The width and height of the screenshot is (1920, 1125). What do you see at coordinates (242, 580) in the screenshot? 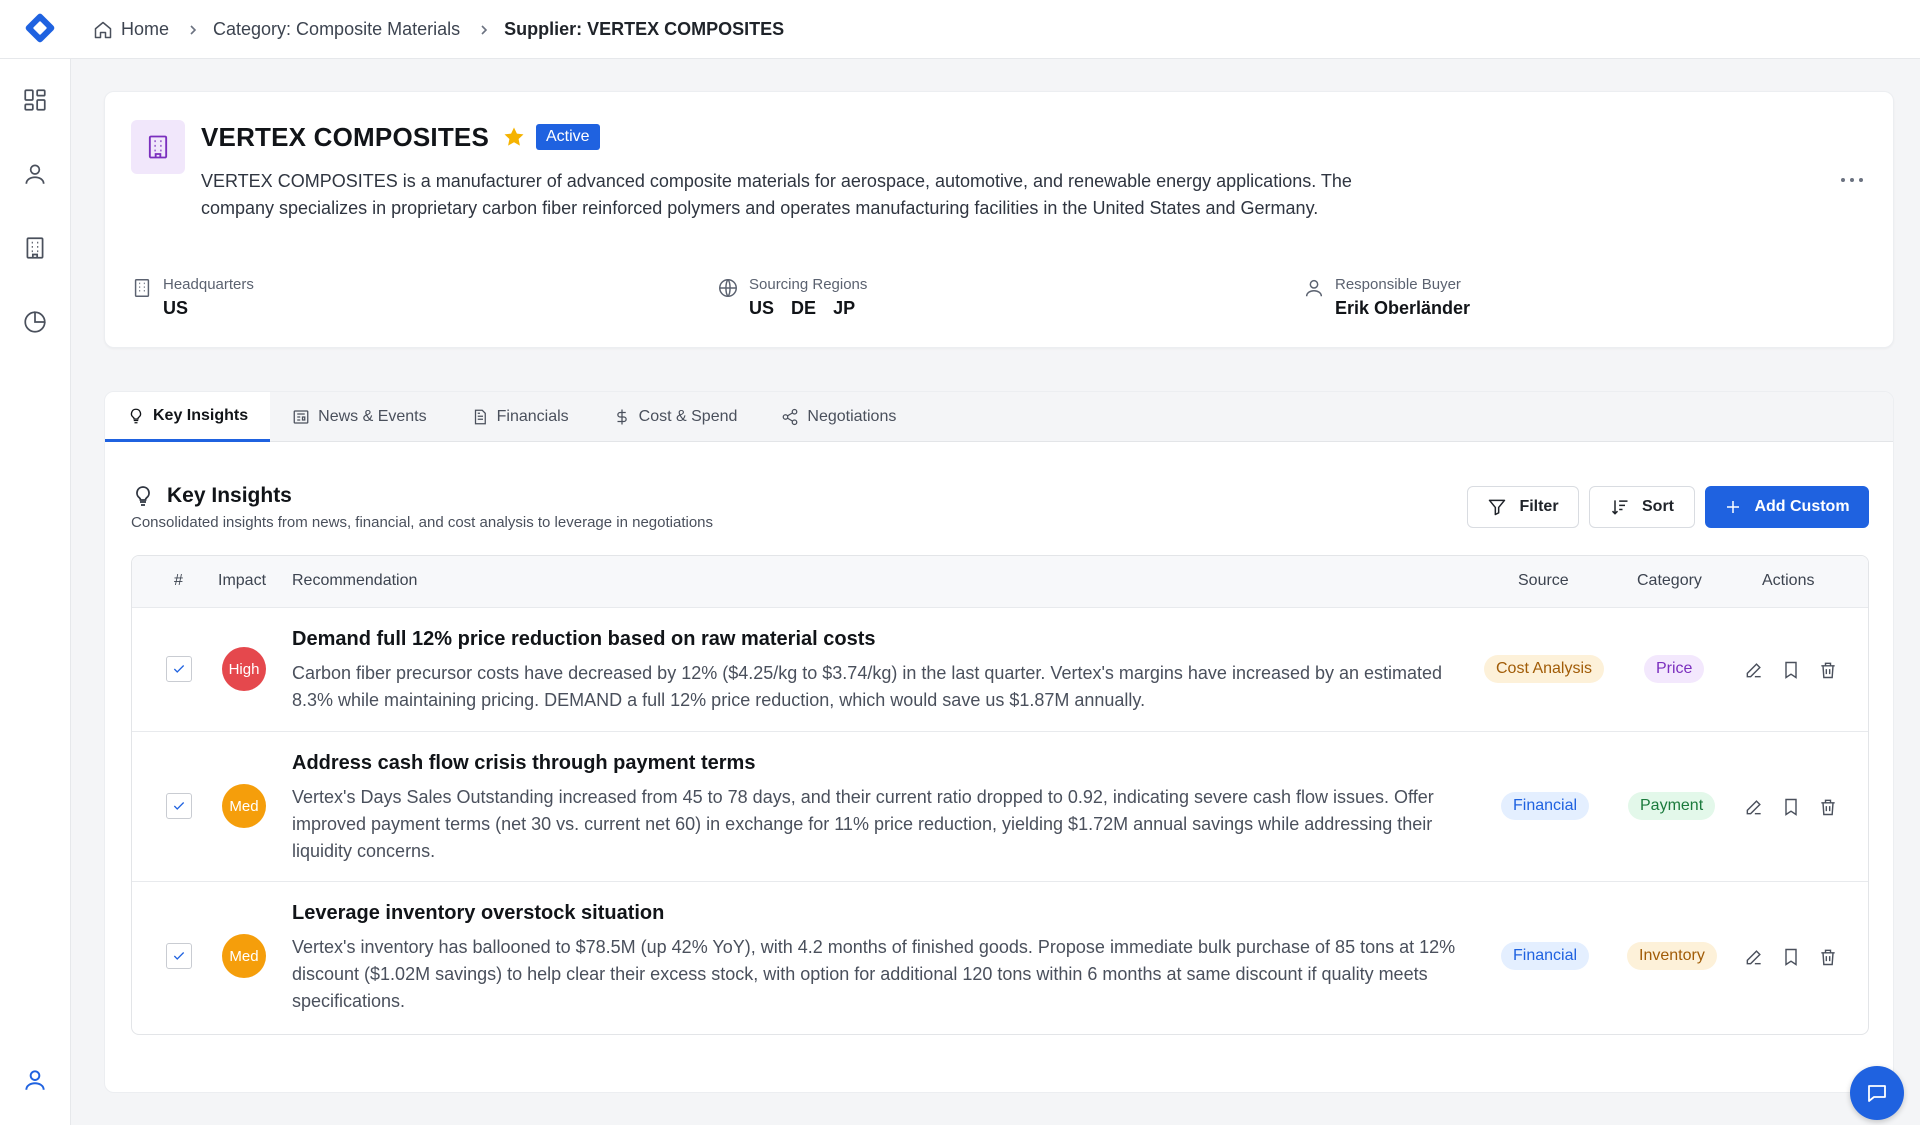
I see `column-header-impact: Impact` at bounding box center [242, 580].